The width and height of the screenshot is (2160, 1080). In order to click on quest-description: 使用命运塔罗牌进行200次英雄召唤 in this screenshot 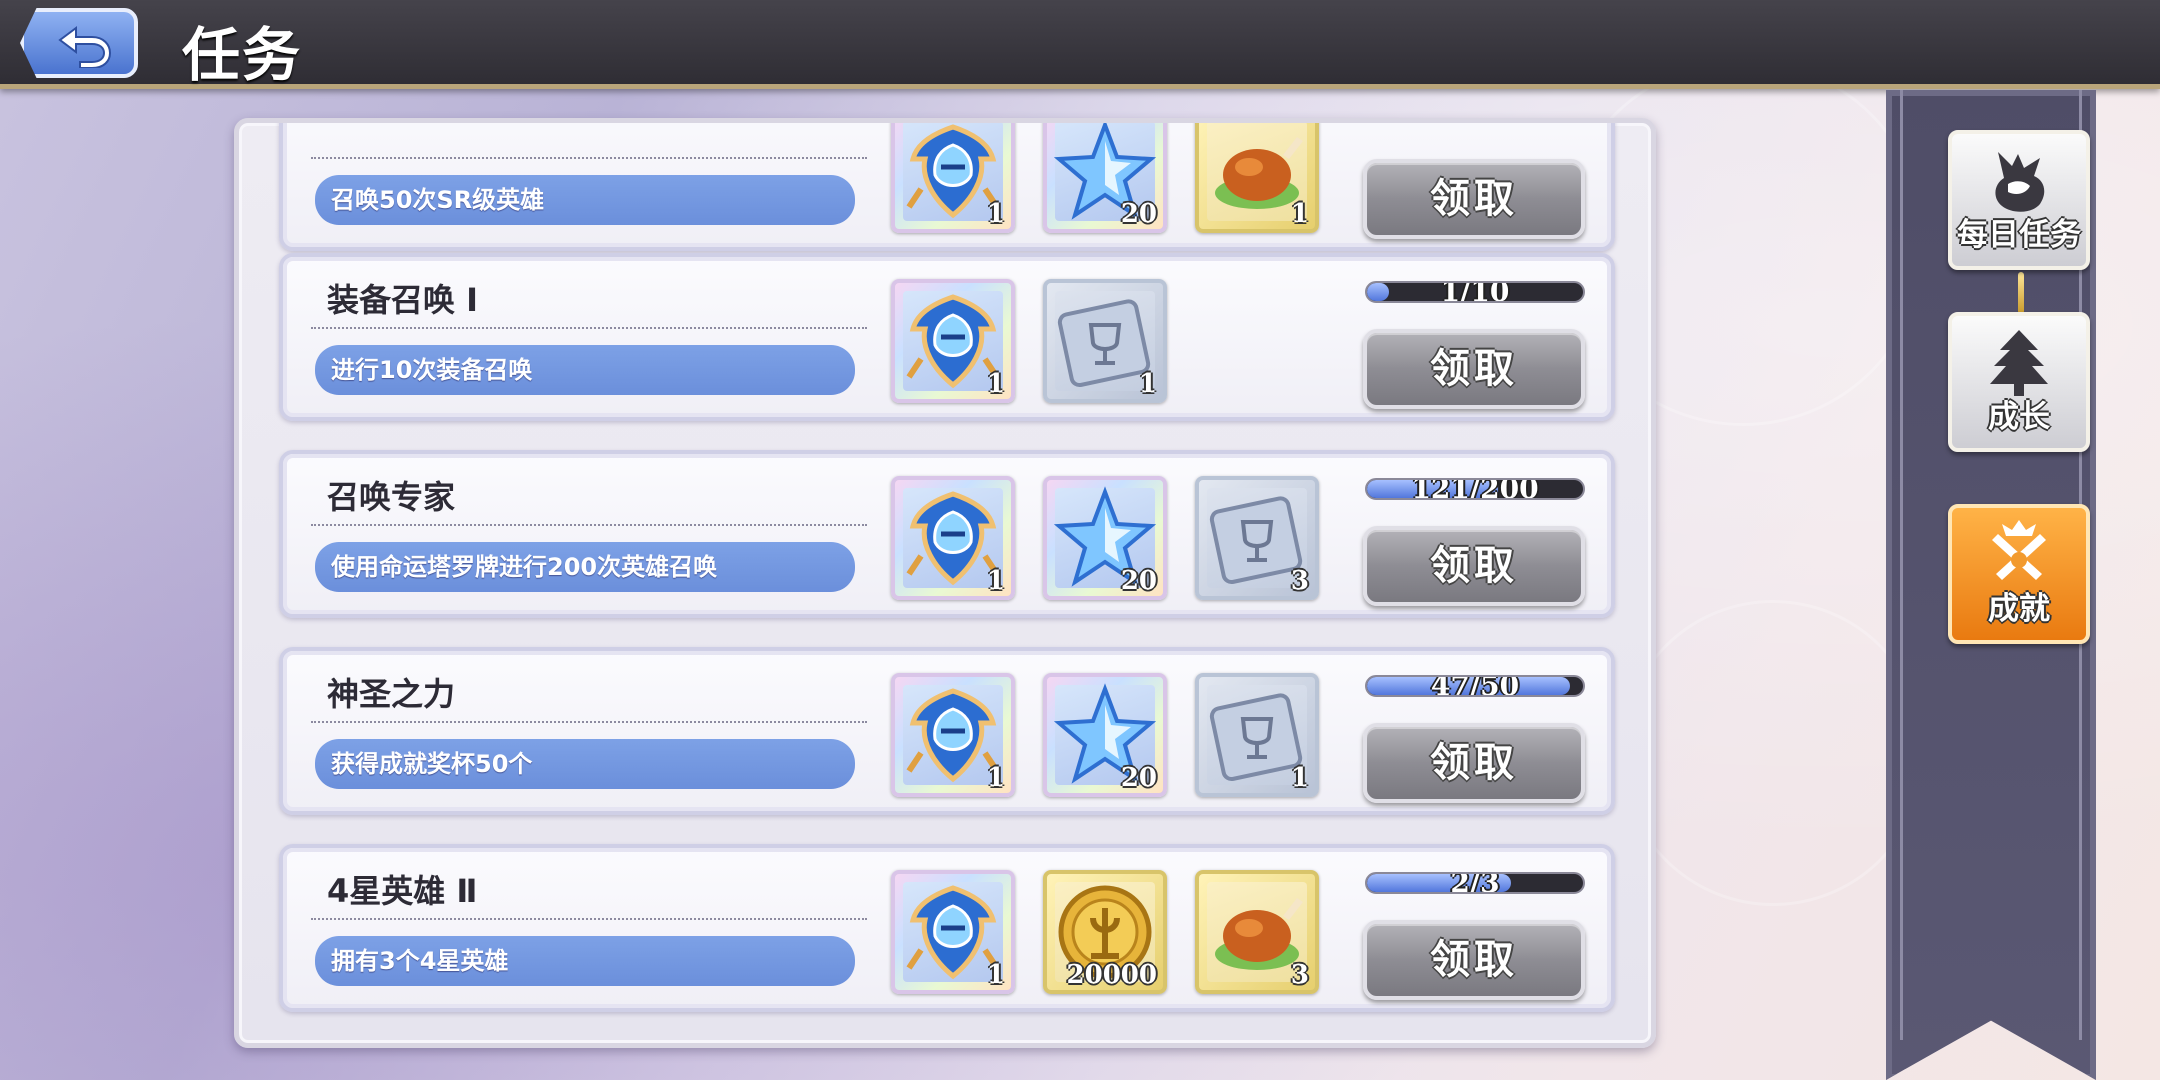, I will do `click(585, 567)`.